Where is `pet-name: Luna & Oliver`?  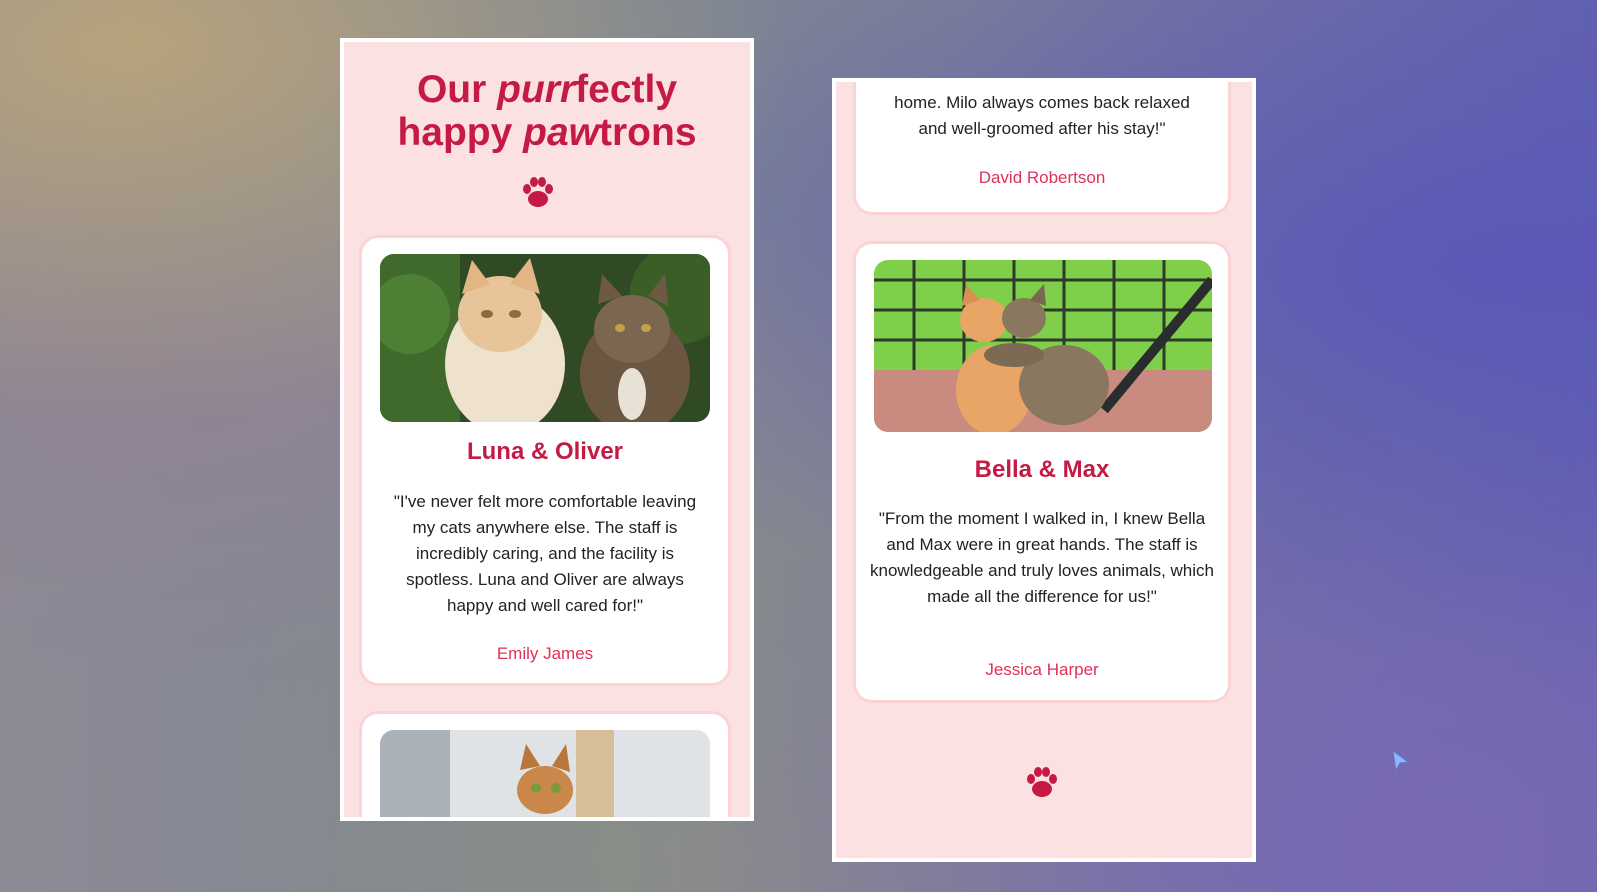
pet-name: Luna & Oliver is located at coordinates (545, 451).